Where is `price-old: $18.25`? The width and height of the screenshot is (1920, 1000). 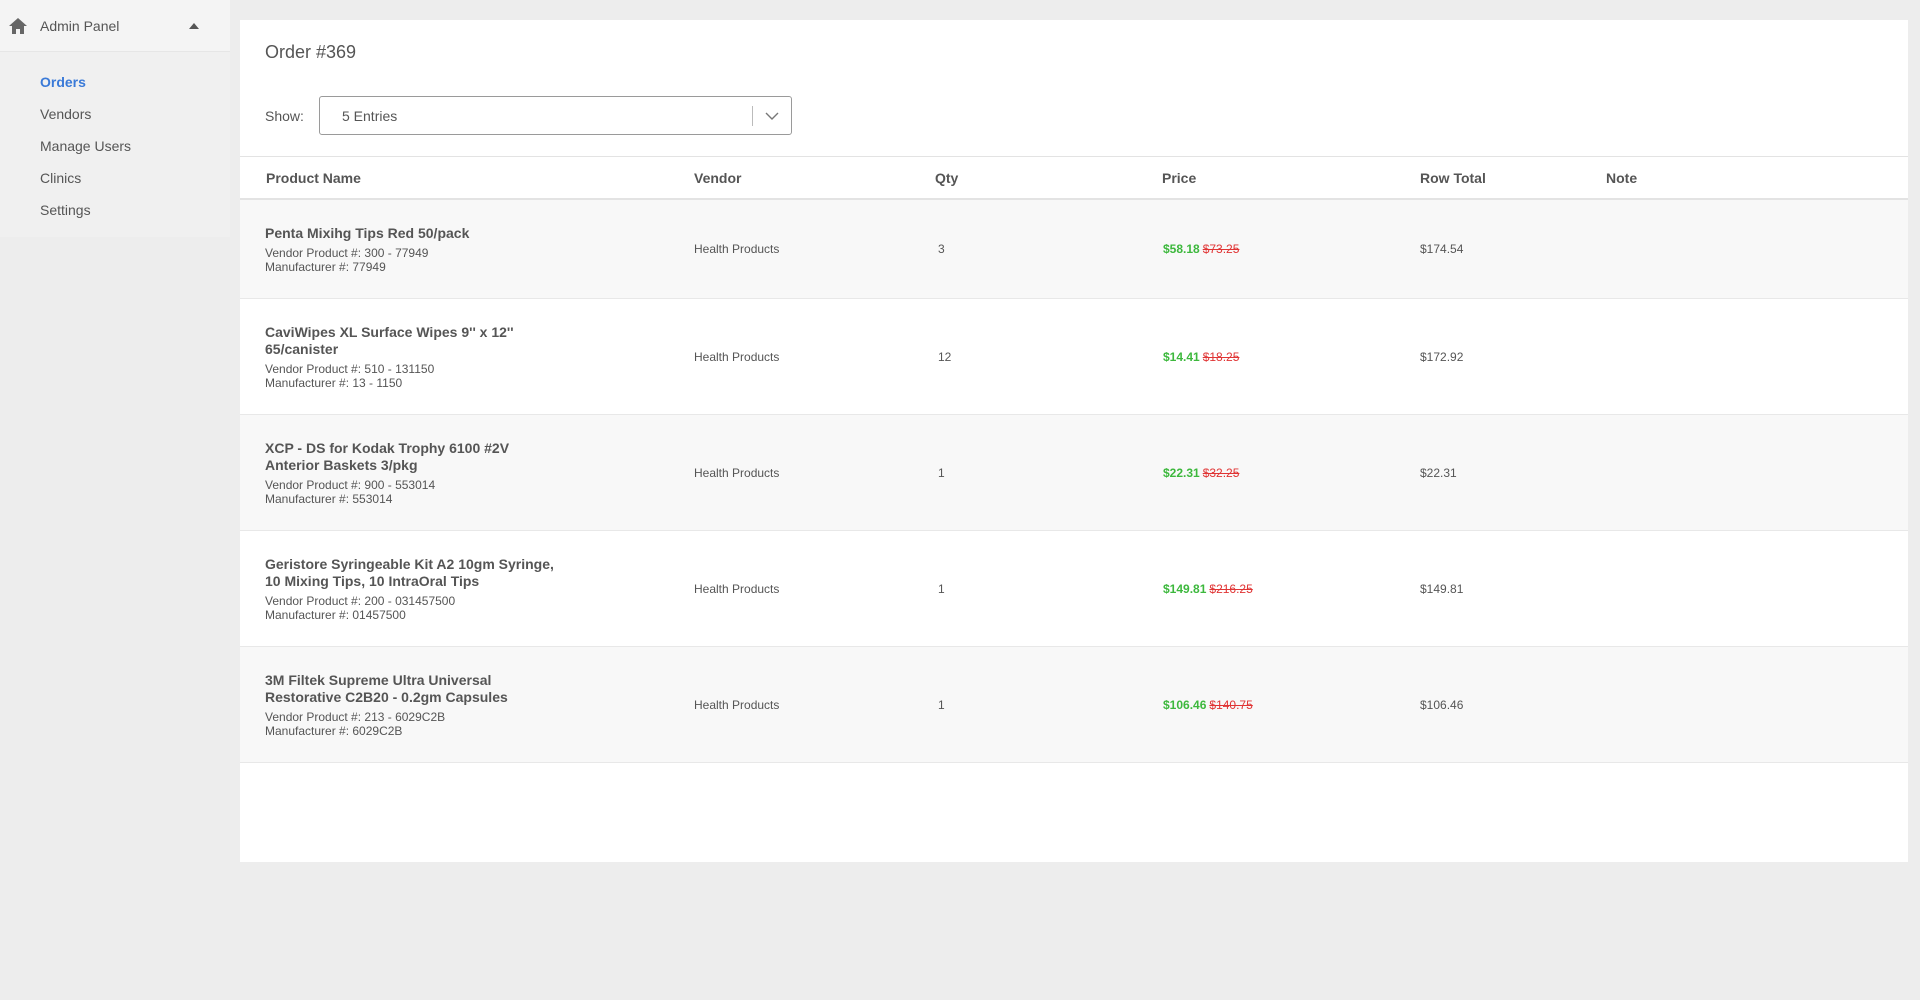 price-old: $18.25 is located at coordinates (1221, 356).